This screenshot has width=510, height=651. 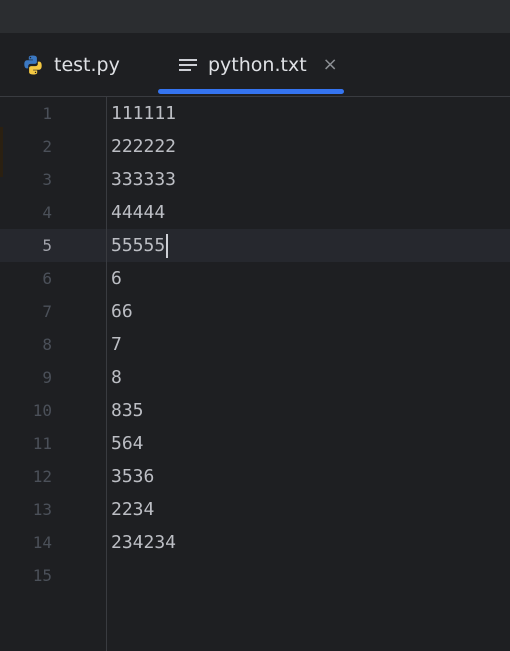 What do you see at coordinates (255, 278) in the screenshot?
I see `editor-line: 66` at bounding box center [255, 278].